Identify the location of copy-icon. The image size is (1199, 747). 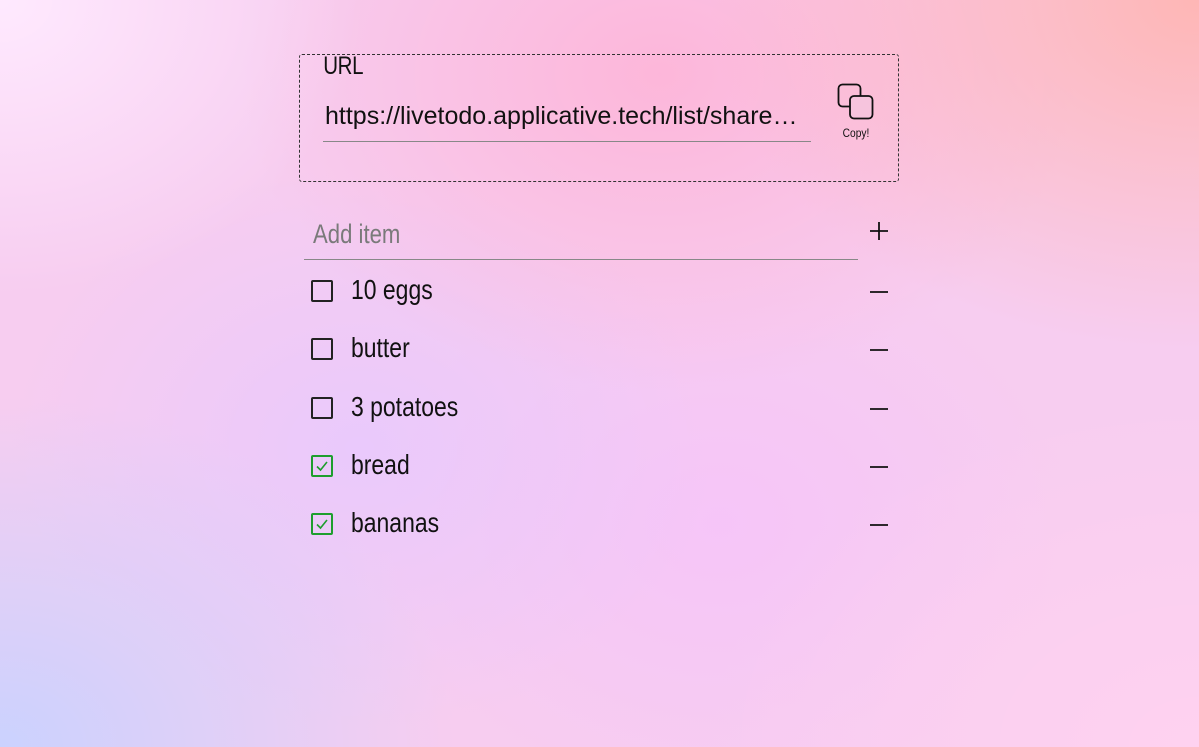
(855, 101).